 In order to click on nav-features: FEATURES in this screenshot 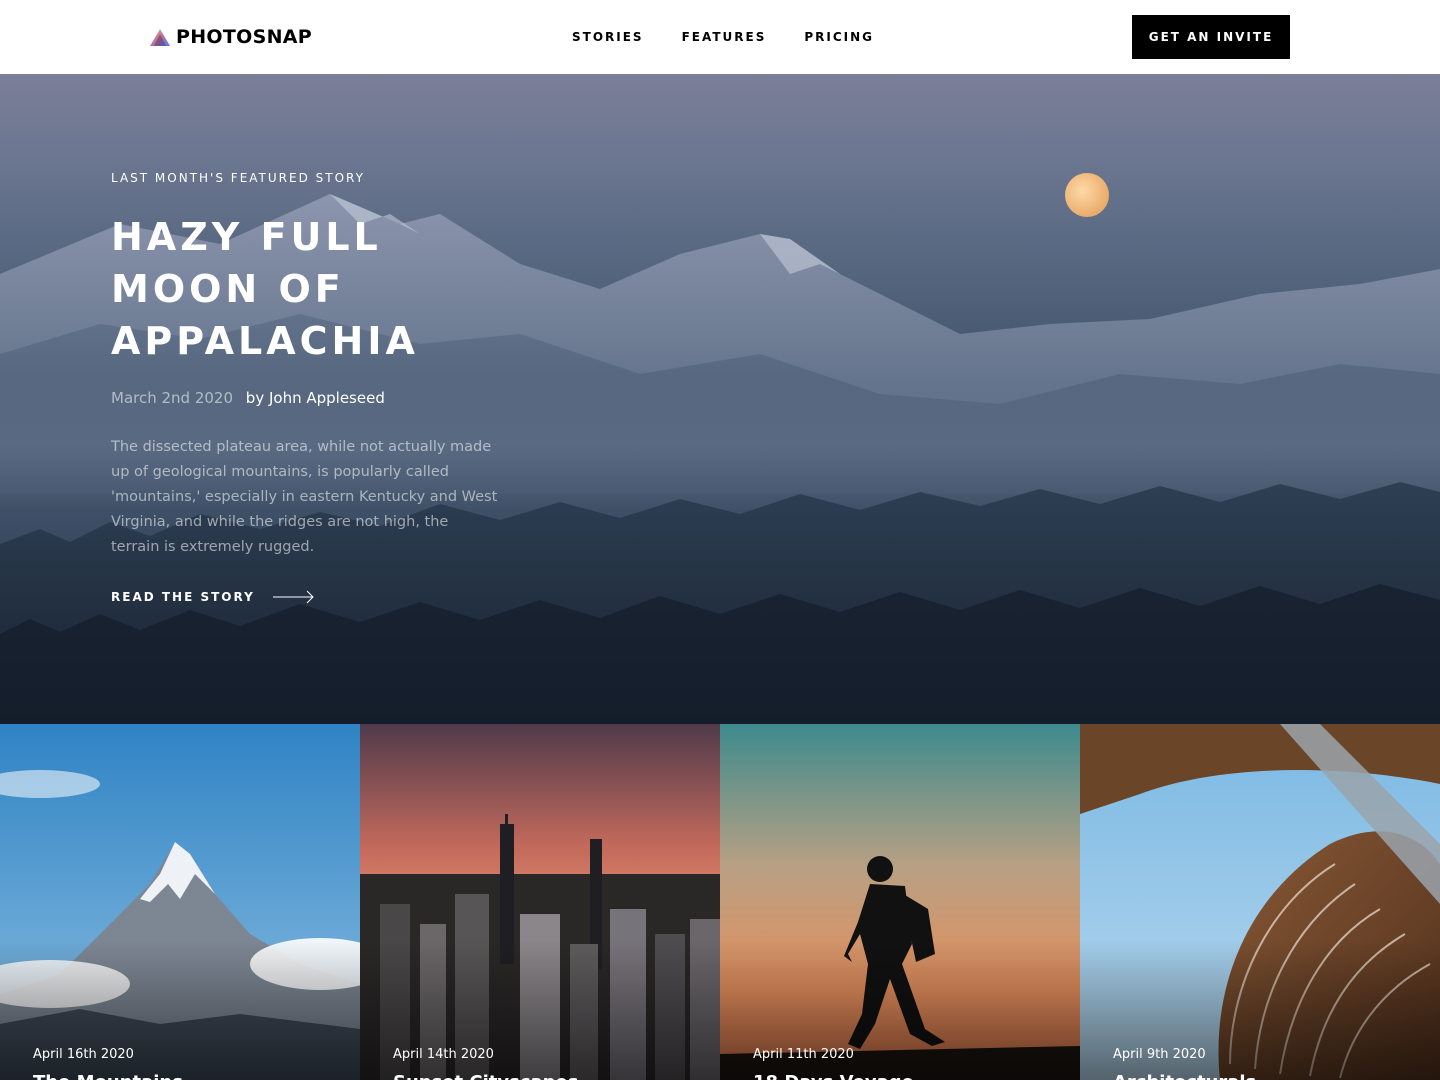, I will do `click(724, 37)`.